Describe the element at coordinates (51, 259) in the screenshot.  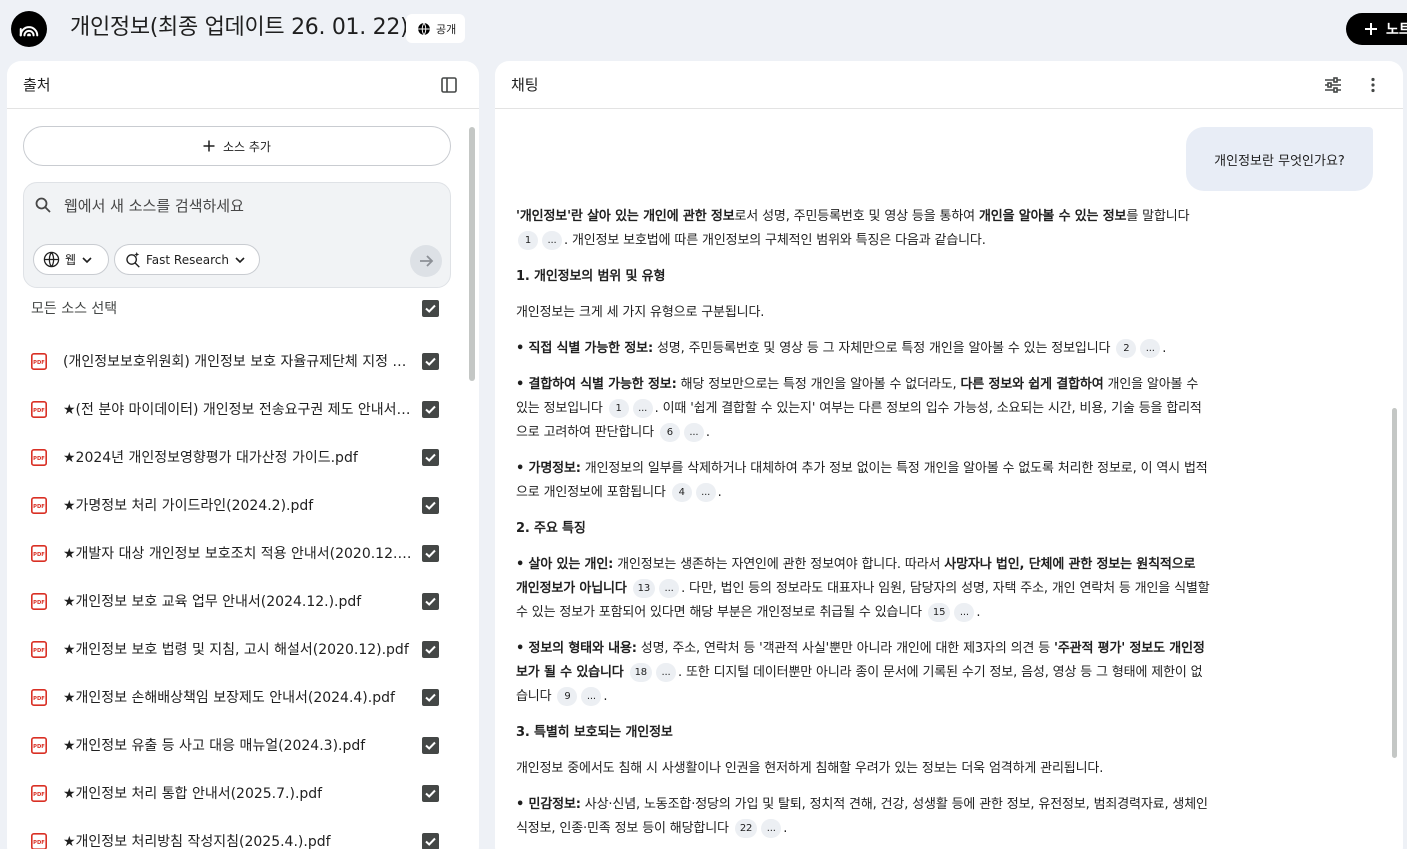
I see `globe-icon` at that location.